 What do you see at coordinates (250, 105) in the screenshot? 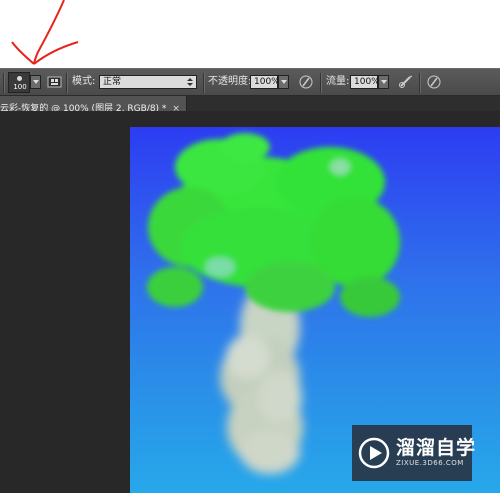
I see `document-tab-bar: 云彩-恢复的 @ 100% (图层 2, RGB/8) * ×` at bounding box center [250, 105].